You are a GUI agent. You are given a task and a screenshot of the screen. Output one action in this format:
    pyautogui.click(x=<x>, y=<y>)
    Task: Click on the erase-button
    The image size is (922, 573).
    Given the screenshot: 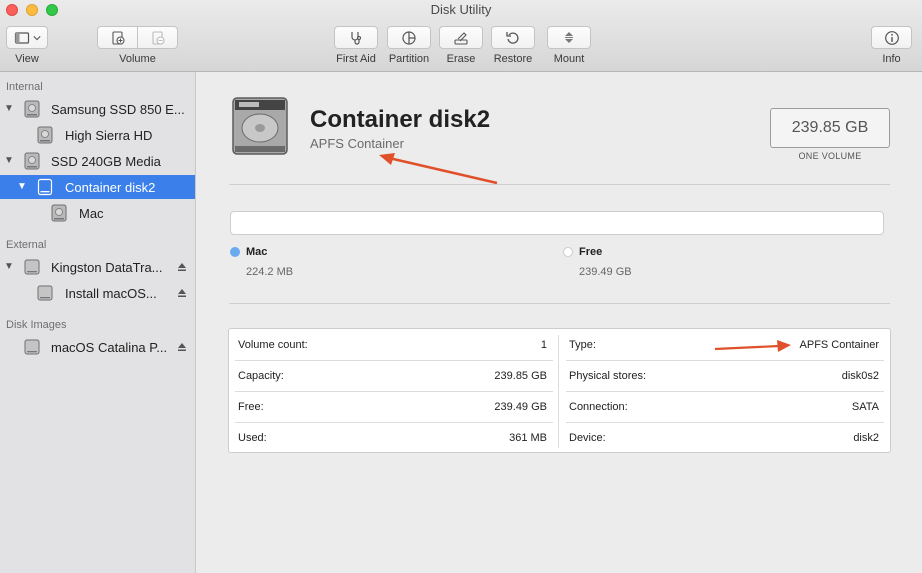 What is the action you would take?
    pyautogui.click(x=461, y=37)
    